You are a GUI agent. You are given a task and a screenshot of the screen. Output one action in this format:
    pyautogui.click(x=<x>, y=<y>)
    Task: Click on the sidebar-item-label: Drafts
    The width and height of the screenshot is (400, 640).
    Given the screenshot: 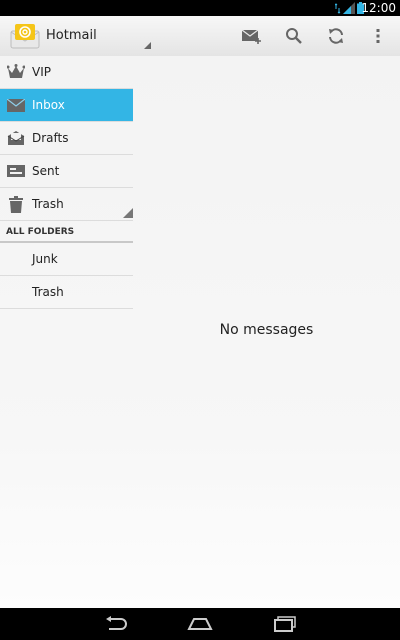 What is the action you would take?
    pyautogui.click(x=50, y=138)
    